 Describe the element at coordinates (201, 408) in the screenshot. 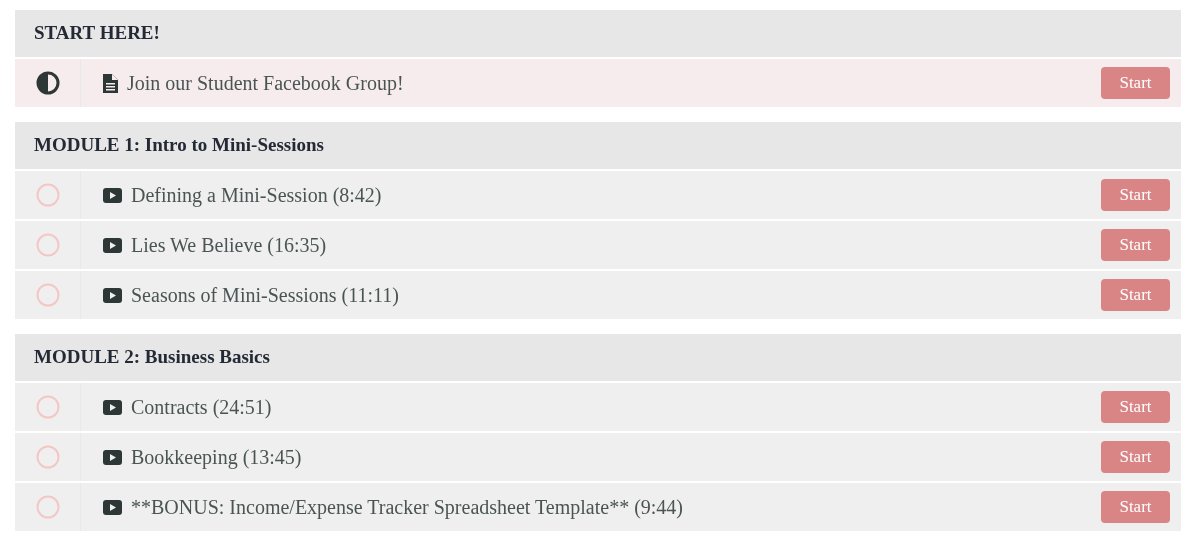

I see `lesson-title: Contracts (24:51)` at that location.